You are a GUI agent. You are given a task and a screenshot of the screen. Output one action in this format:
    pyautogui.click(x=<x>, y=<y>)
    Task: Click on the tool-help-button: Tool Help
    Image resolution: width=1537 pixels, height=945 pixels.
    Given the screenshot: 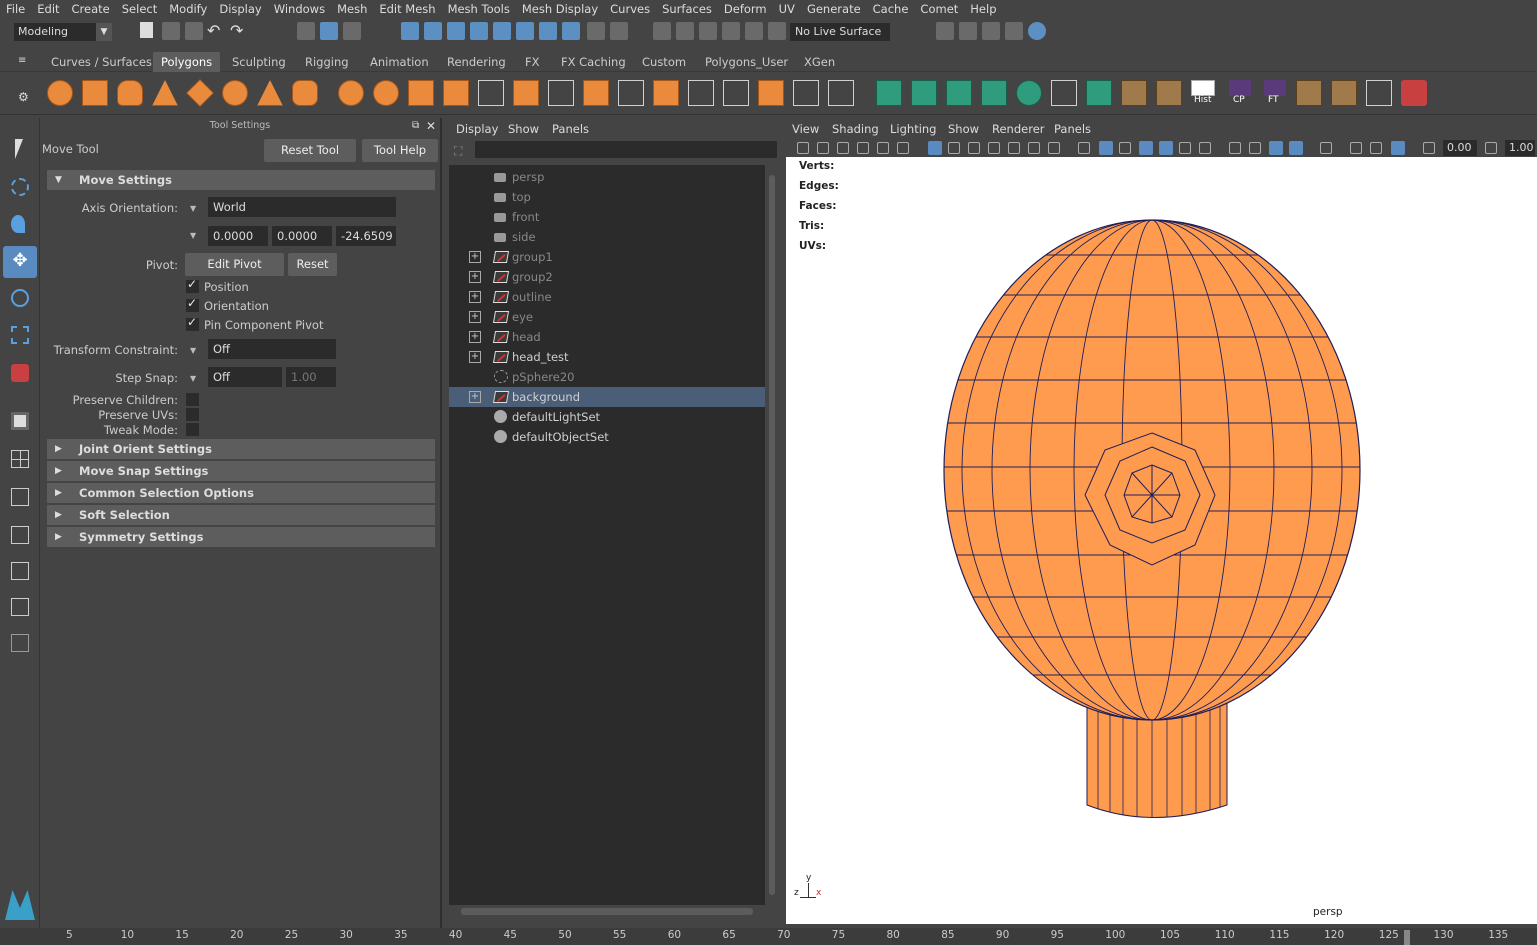 What is the action you would take?
    pyautogui.click(x=400, y=150)
    